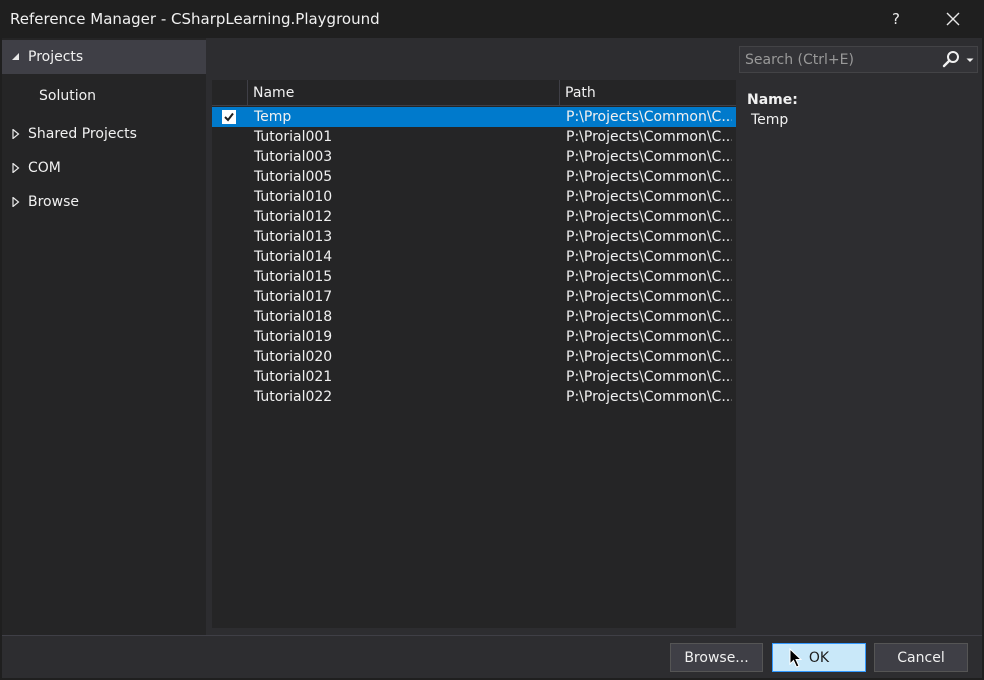 The width and height of the screenshot is (984, 680). I want to click on nav-item-browse: Browse, so click(104, 202).